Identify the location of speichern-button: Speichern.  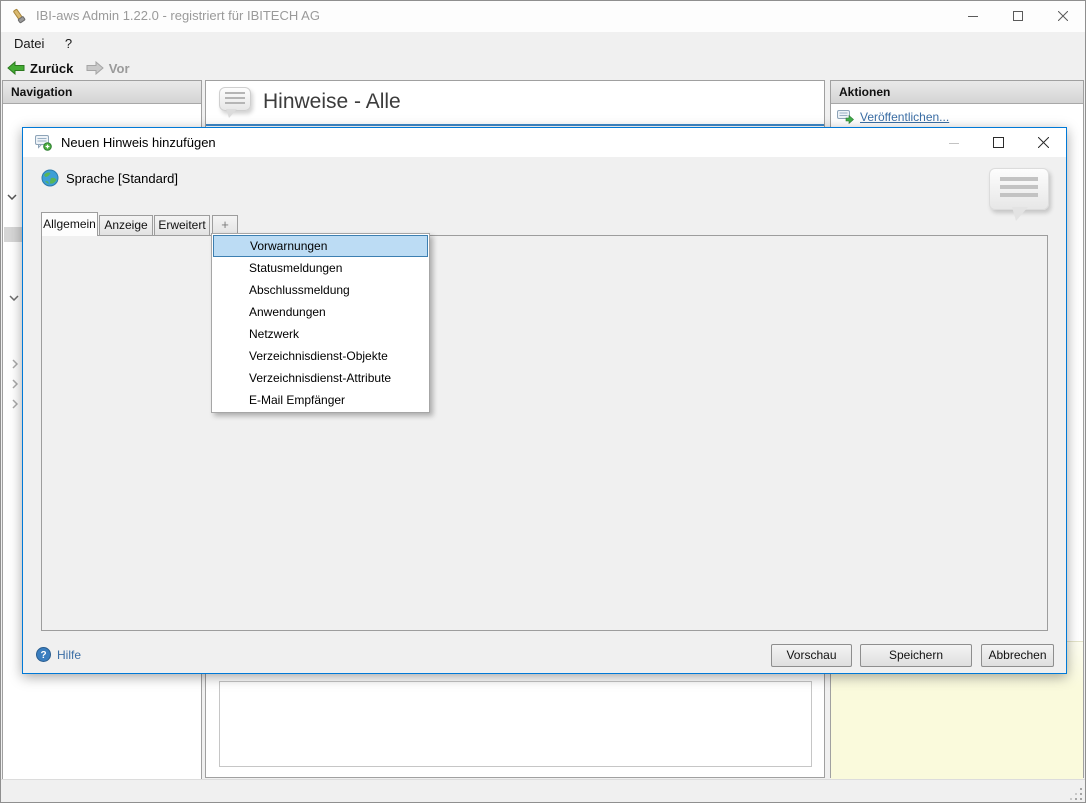
(916, 655).